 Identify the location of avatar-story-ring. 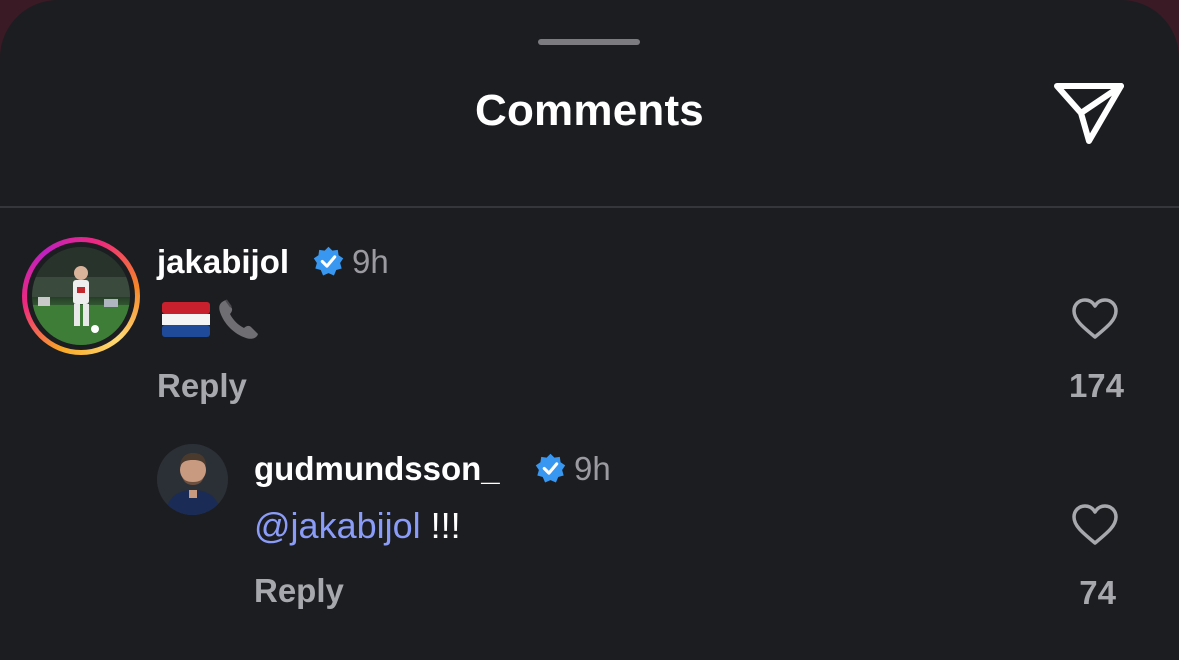
(81, 296).